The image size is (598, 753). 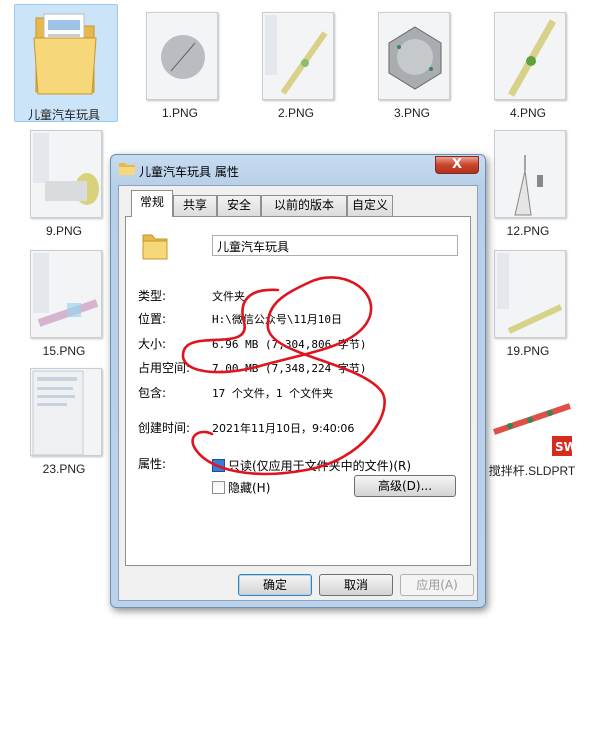 What do you see at coordinates (335, 245) in the screenshot?
I see `folder-name-input: 儿童汽车玩具` at bounding box center [335, 245].